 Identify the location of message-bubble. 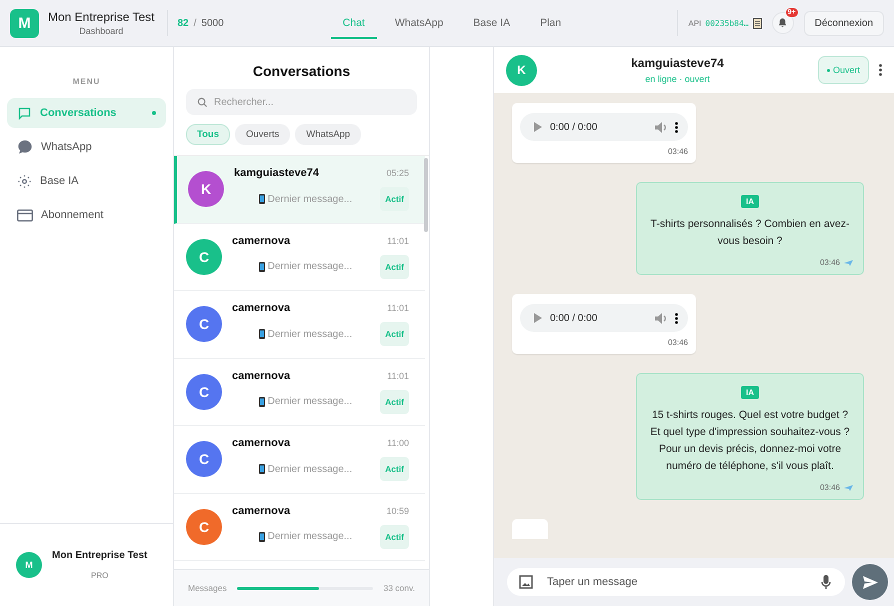
(530, 529).